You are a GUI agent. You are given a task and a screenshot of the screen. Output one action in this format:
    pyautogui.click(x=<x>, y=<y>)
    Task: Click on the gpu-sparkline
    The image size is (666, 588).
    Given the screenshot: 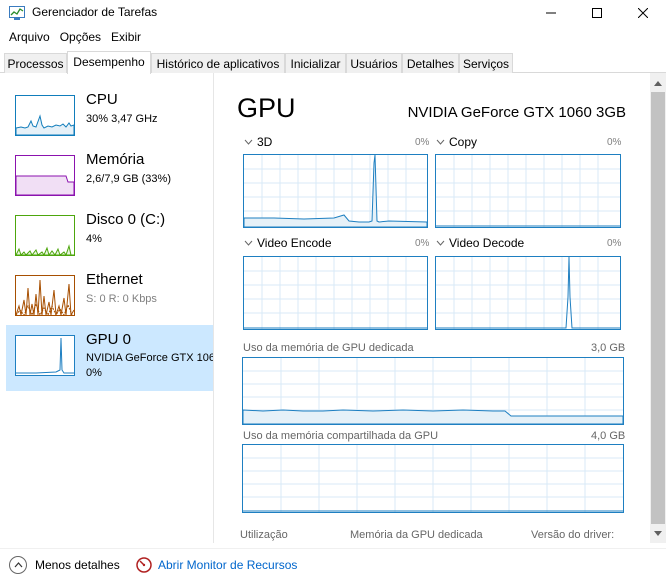 What is the action you would take?
    pyautogui.click(x=45, y=355)
    